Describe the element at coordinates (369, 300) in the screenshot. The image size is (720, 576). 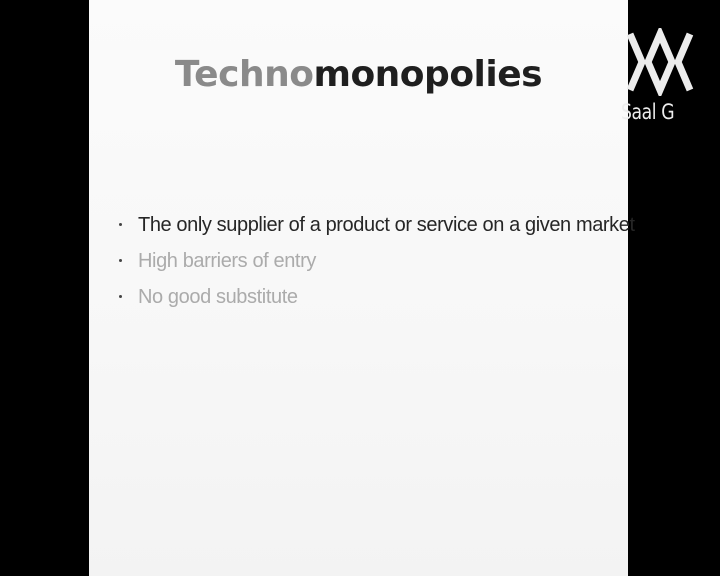
I see `bullet-item: No good substitute` at that location.